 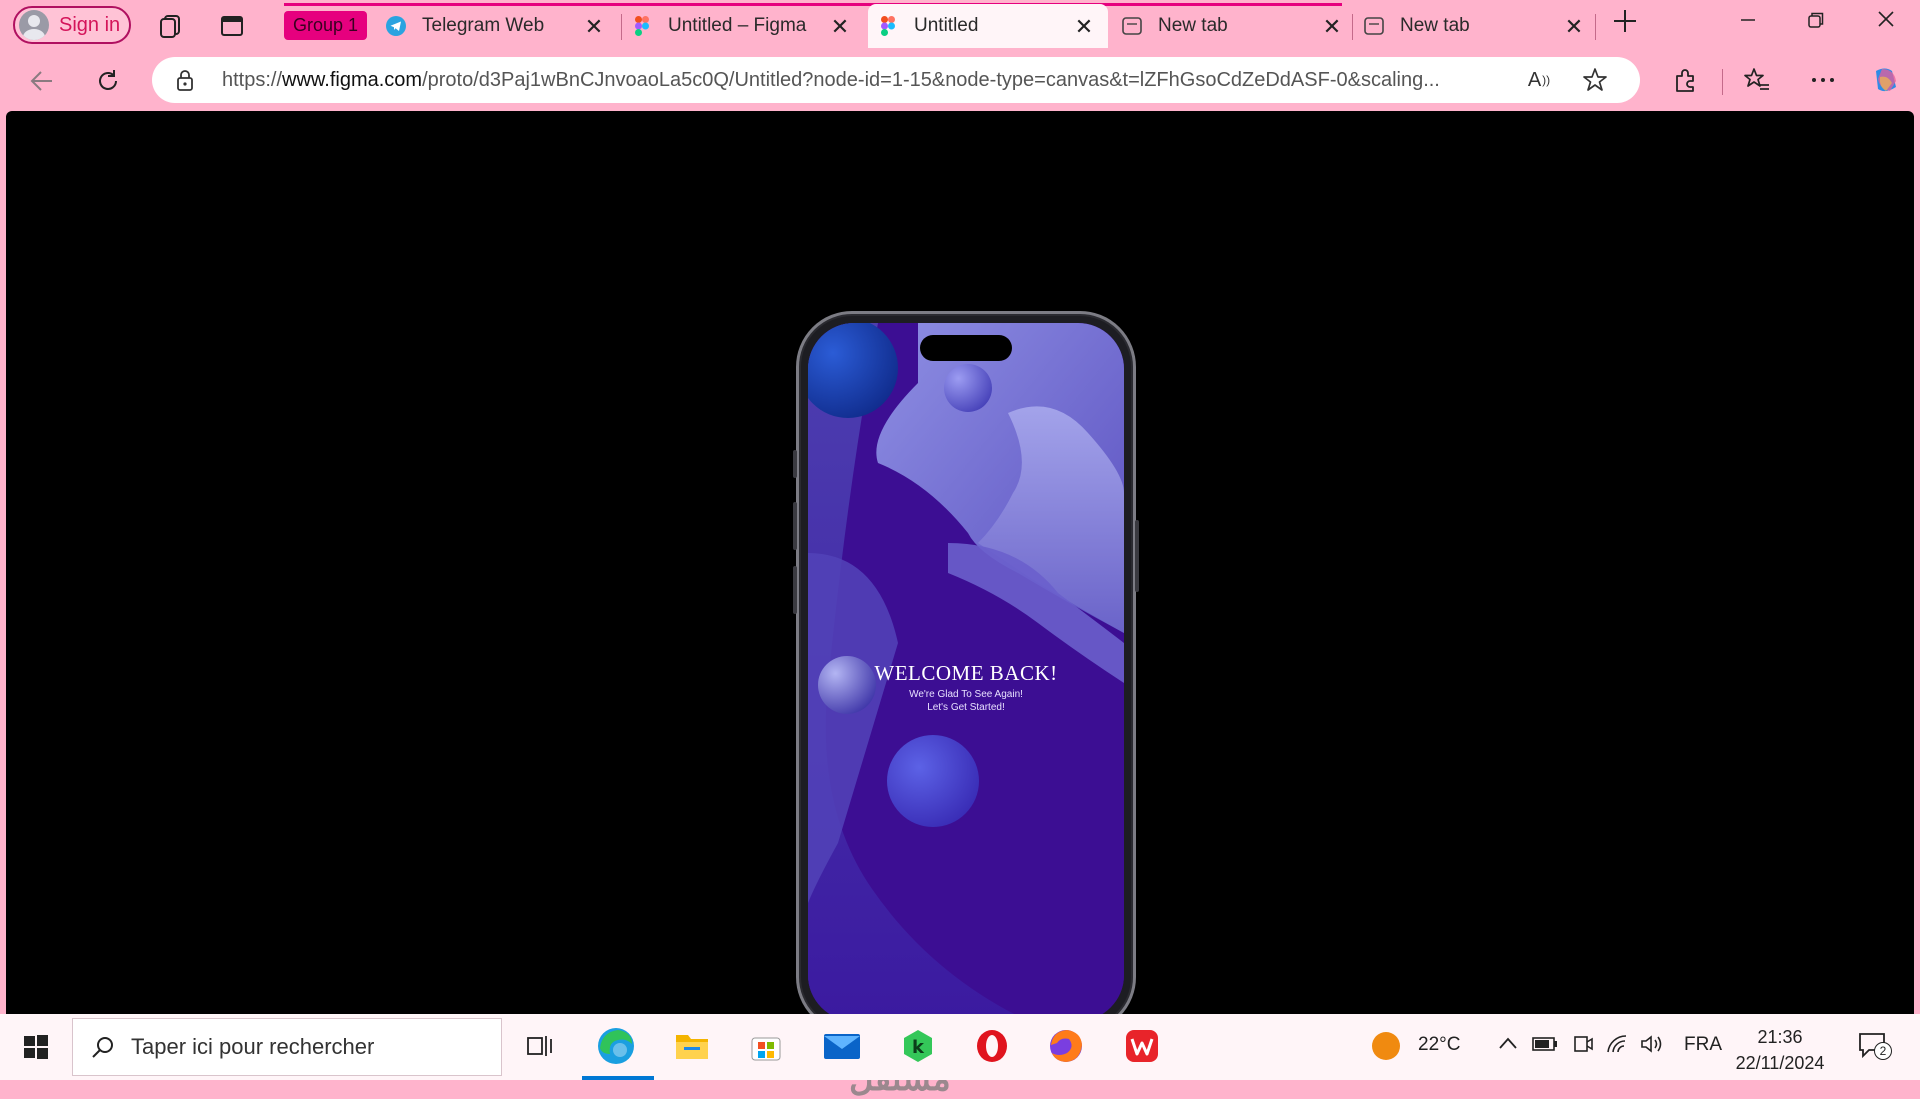 What do you see at coordinates (1066, 1046) in the screenshot?
I see `firefox-icon` at bounding box center [1066, 1046].